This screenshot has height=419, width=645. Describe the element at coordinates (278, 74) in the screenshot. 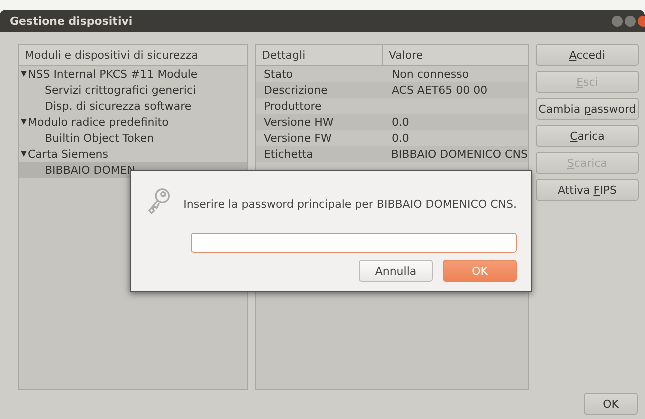

I see `table-cell-text: Stato` at that location.